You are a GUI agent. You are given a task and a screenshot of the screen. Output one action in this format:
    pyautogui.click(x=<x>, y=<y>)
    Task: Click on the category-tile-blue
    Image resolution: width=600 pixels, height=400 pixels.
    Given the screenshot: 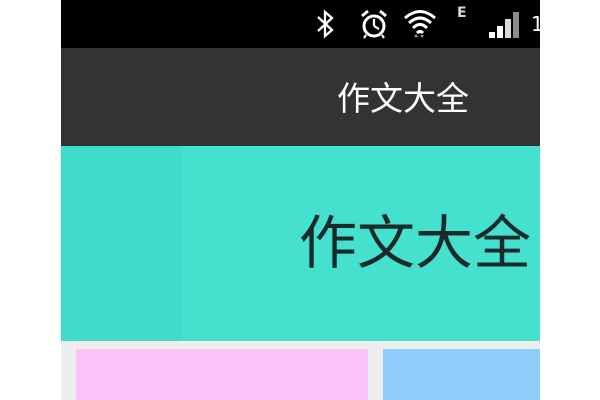 What is the action you would take?
    pyautogui.click(x=461, y=374)
    